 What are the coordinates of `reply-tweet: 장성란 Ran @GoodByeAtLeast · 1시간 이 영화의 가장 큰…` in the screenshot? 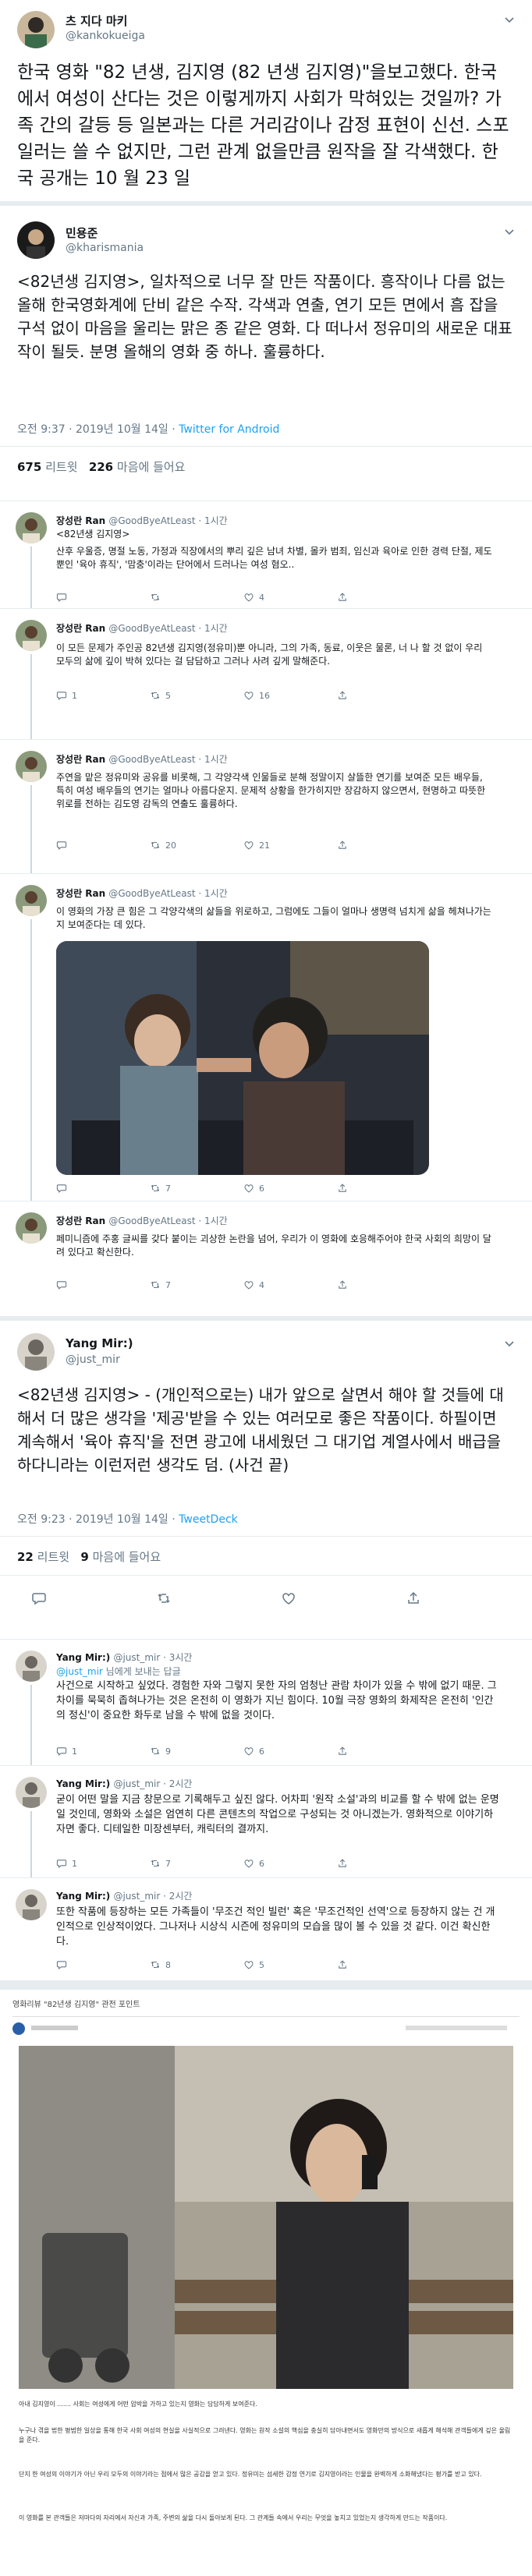 It's located at (266, 1037).